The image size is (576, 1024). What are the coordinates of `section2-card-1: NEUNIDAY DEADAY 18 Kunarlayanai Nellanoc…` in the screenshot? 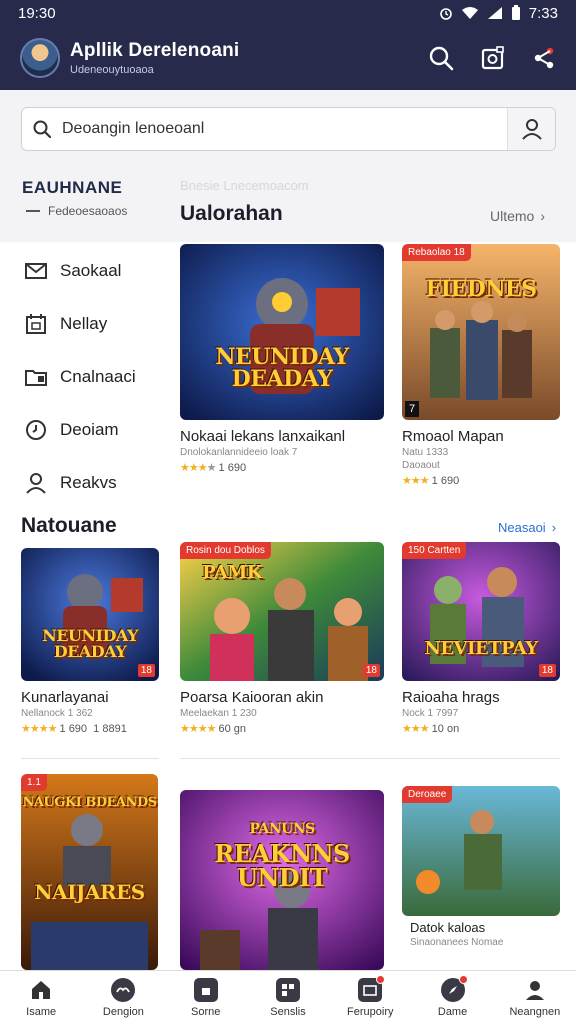 It's located at (90, 641).